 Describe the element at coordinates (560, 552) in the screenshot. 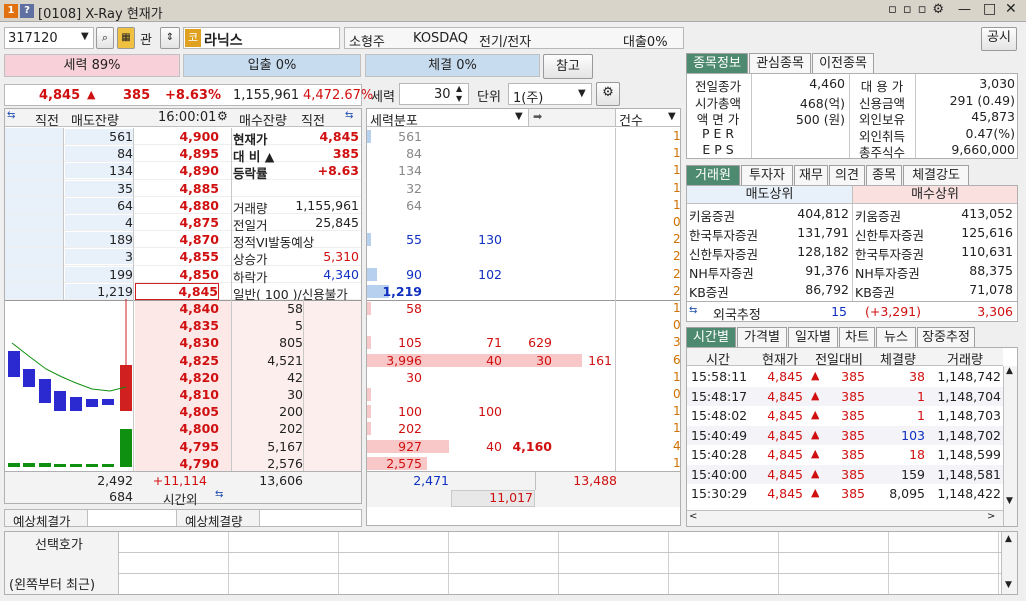

I see `row-divider` at that location.